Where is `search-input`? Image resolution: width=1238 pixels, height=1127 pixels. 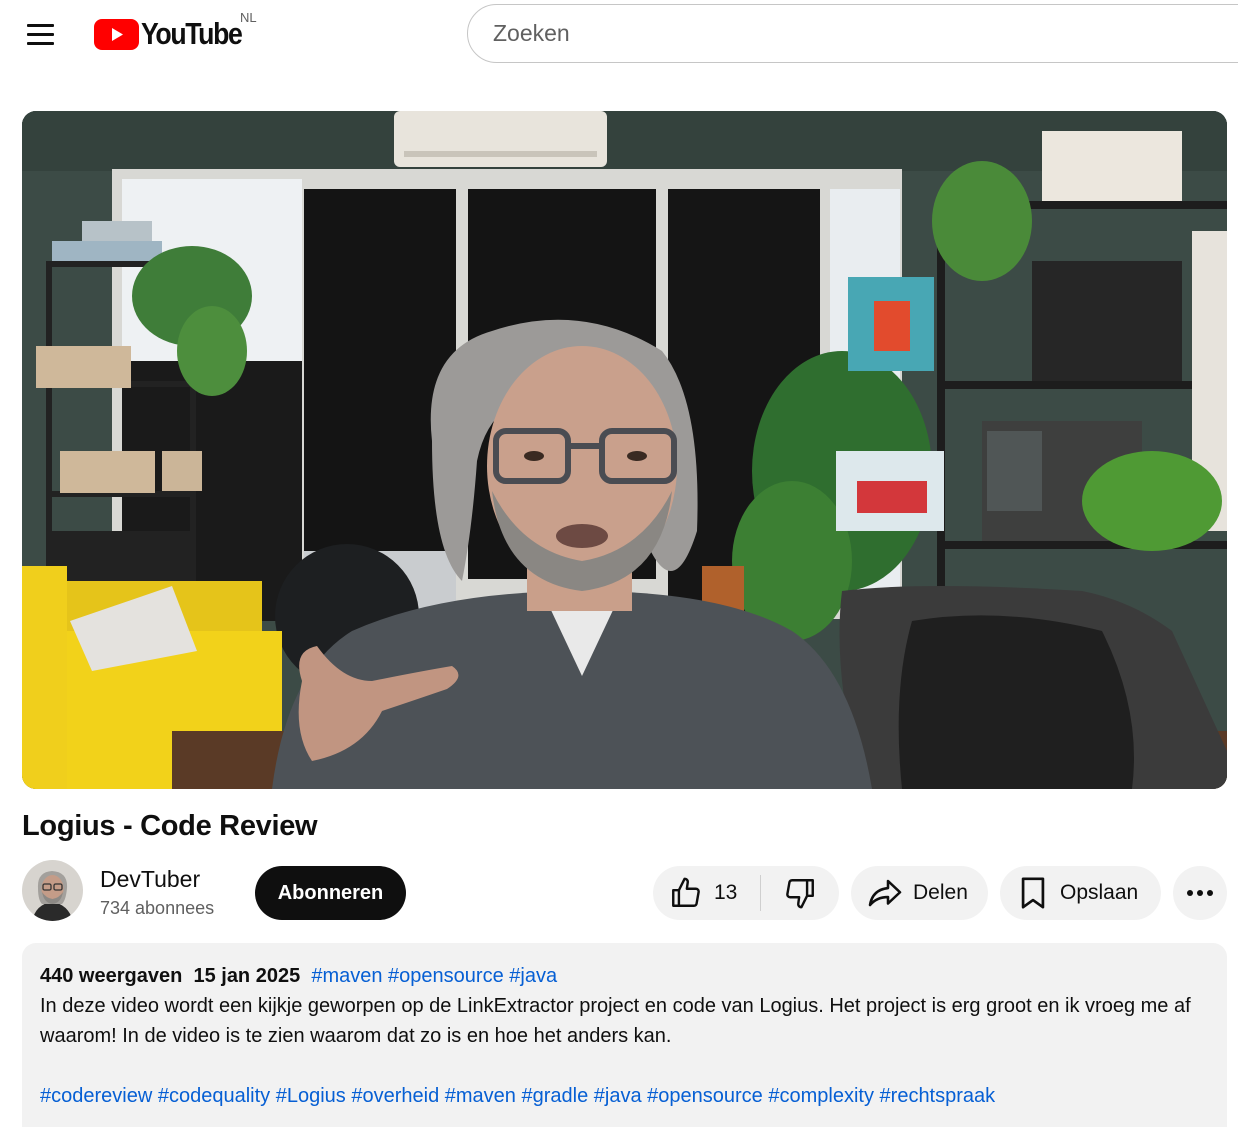 search-input is located at coordinates (853, 33).